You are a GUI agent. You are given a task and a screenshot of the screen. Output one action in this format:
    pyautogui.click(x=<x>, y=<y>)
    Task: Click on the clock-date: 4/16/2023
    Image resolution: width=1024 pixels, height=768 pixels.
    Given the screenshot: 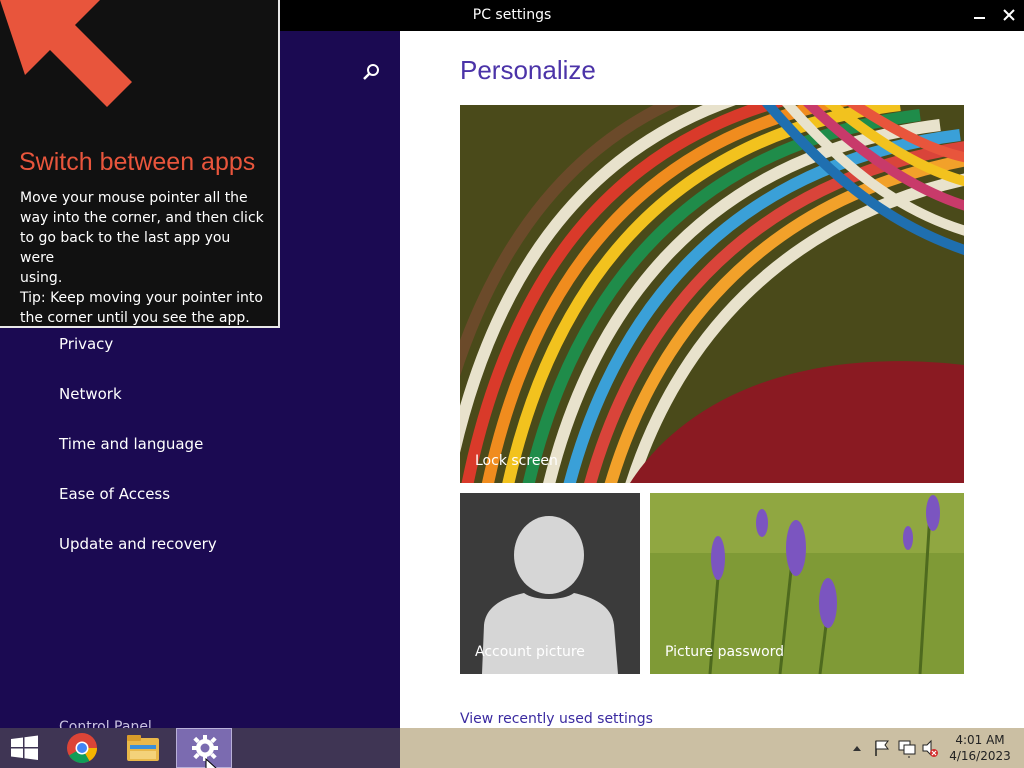 What is the action you would take?
    pyautogui.click(x=980, y=756)
    